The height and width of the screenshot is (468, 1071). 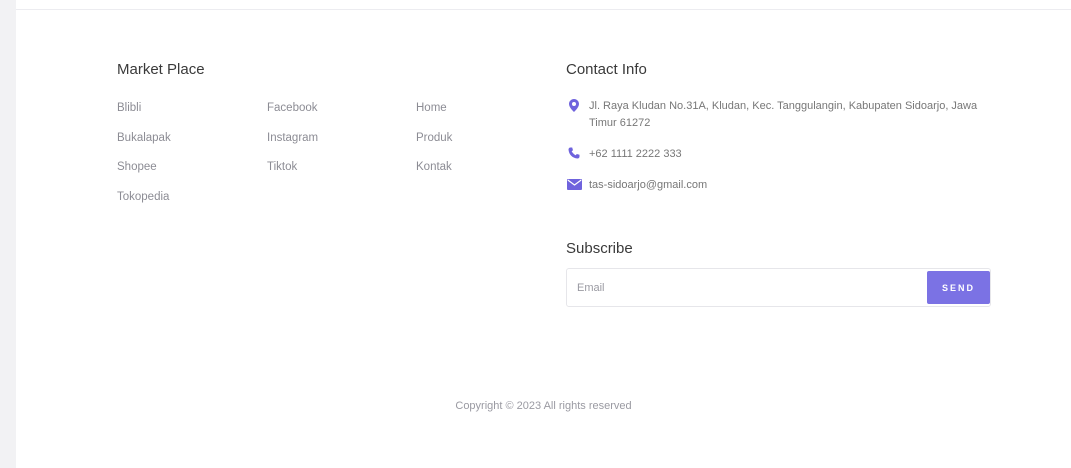 What do you see at coordinates (434, 115) in the screenshot?
I see `link-home: Home` at bounding box center [434, 115].